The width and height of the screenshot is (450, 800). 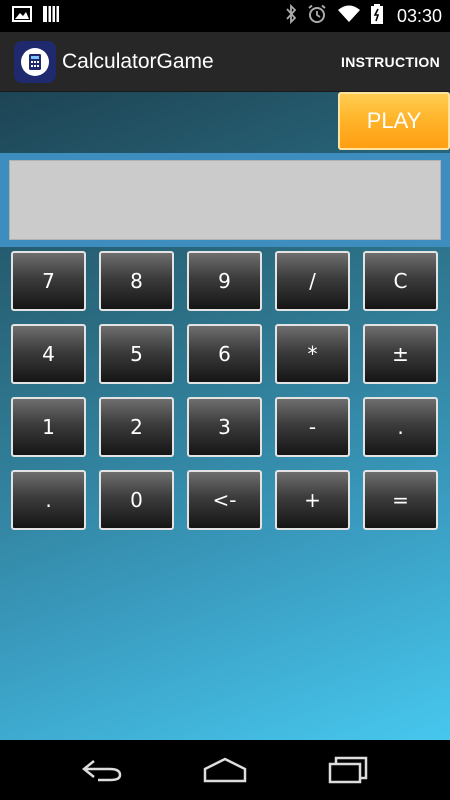 What do you see at coordinates (35, 61) in the screenshot?
I see `calculator-icon` at bounding box center [35, 61].